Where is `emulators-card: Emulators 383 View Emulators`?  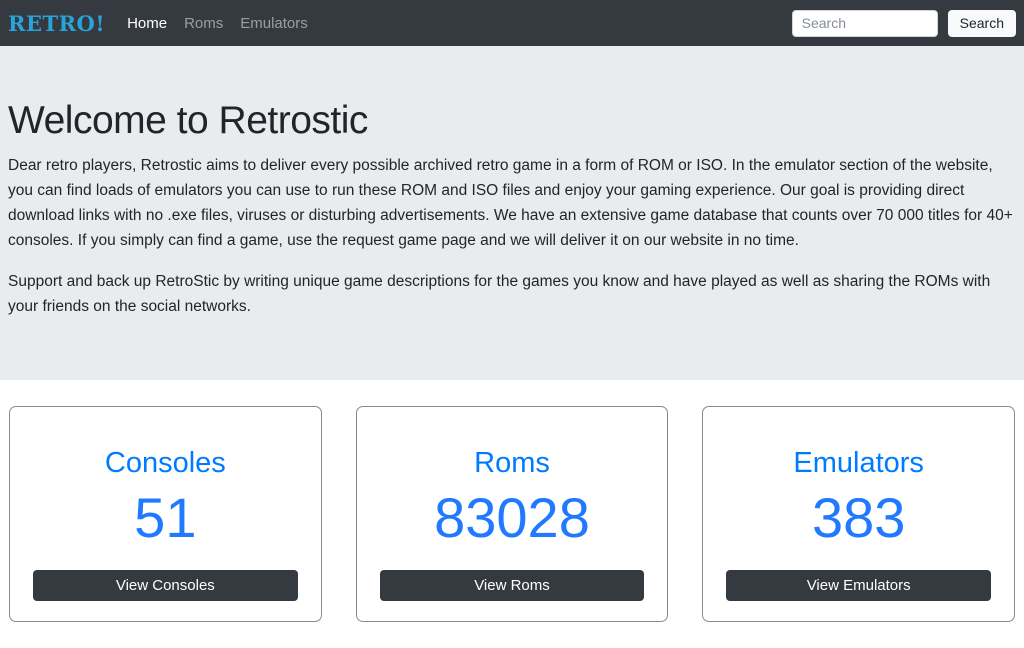 emulators-card: Emulators 383 View Emulators is located at coordinates (858, 514).